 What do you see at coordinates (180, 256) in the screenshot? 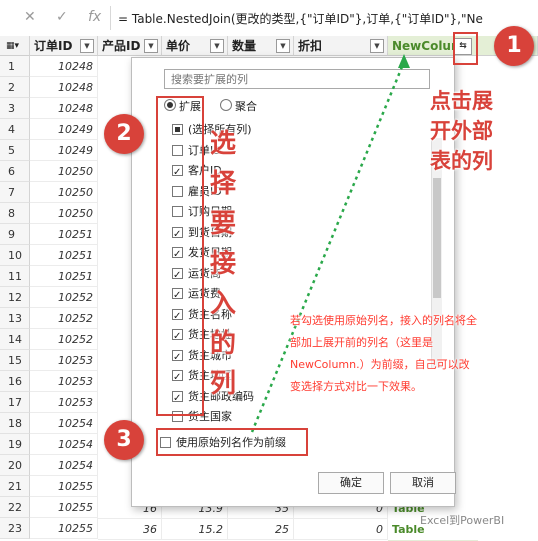
I see `highlight-column-list` at bounding box center [180, 256].